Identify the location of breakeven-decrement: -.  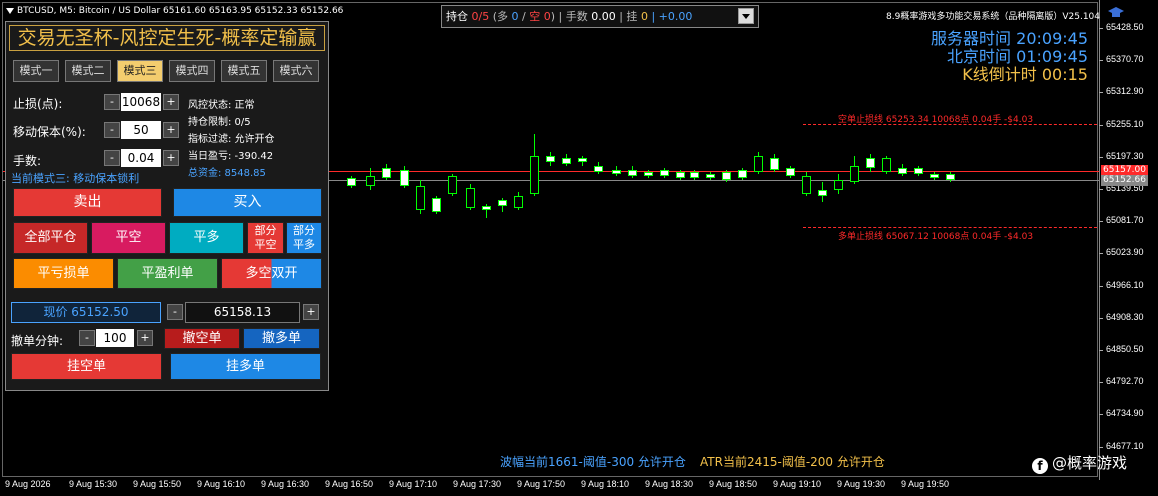
(112, 130).